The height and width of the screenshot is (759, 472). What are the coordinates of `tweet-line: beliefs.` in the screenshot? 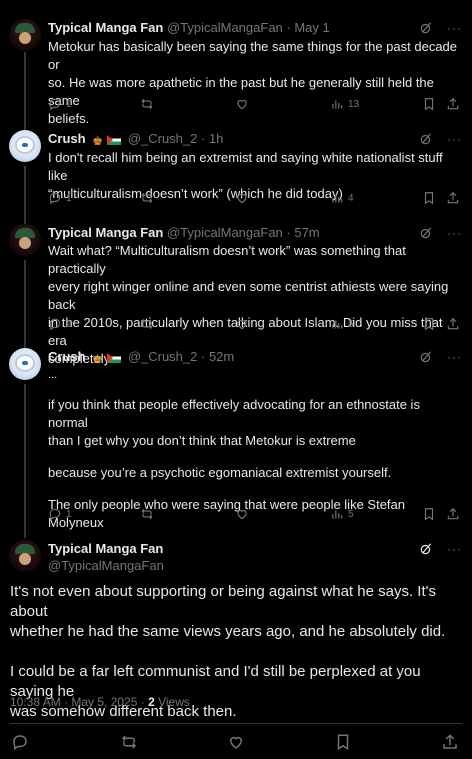 It's located at (69, 118).